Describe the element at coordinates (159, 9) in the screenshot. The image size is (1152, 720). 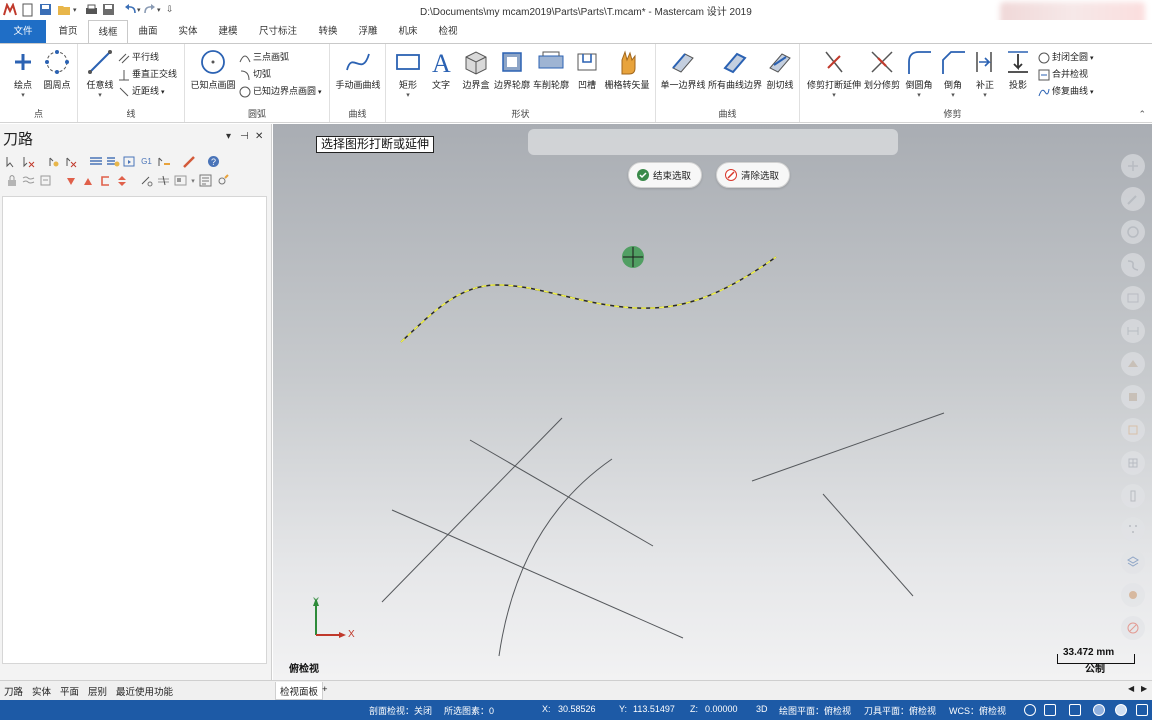
I see `redo-dropdown-icon: ▾` at that location.